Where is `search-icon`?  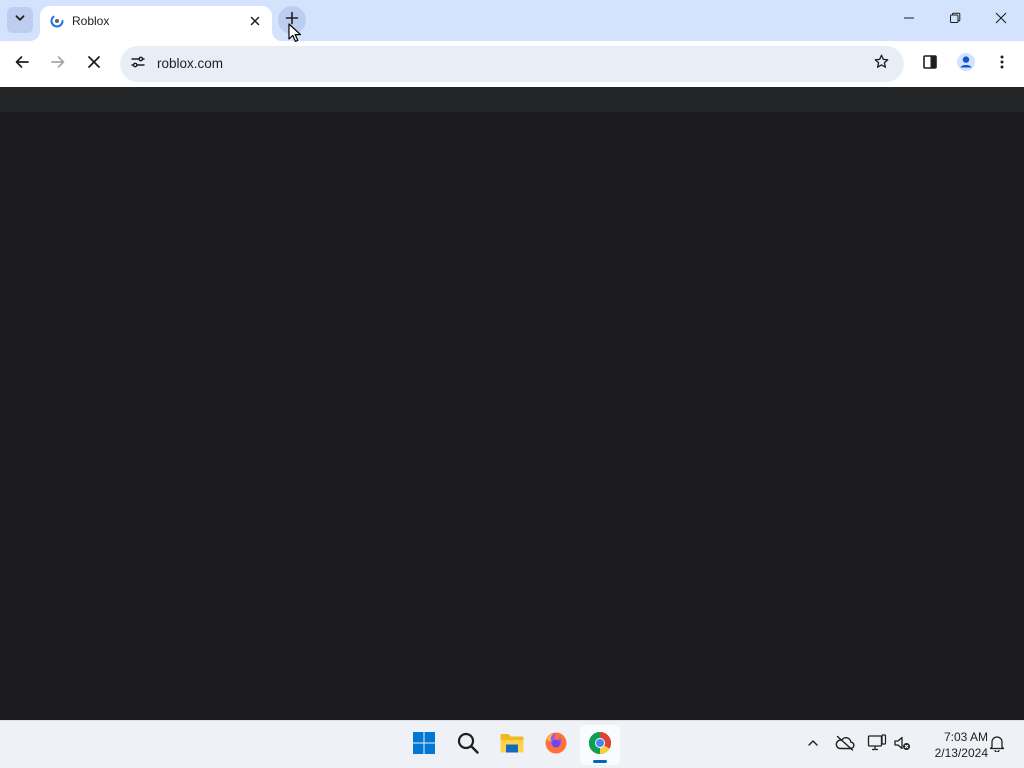 search-icon is located at coordinates (468, 745).